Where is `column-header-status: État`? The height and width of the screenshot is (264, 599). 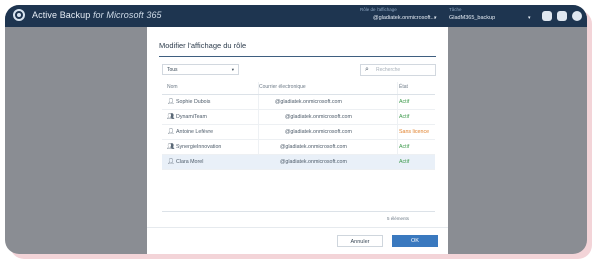 column-header-status: État is located at coordinates (403, 87).